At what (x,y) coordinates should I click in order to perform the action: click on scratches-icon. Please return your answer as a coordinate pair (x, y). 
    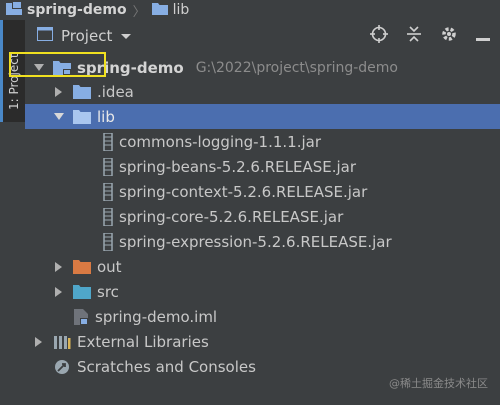
    Looking at the image, I should click on (62, 367).